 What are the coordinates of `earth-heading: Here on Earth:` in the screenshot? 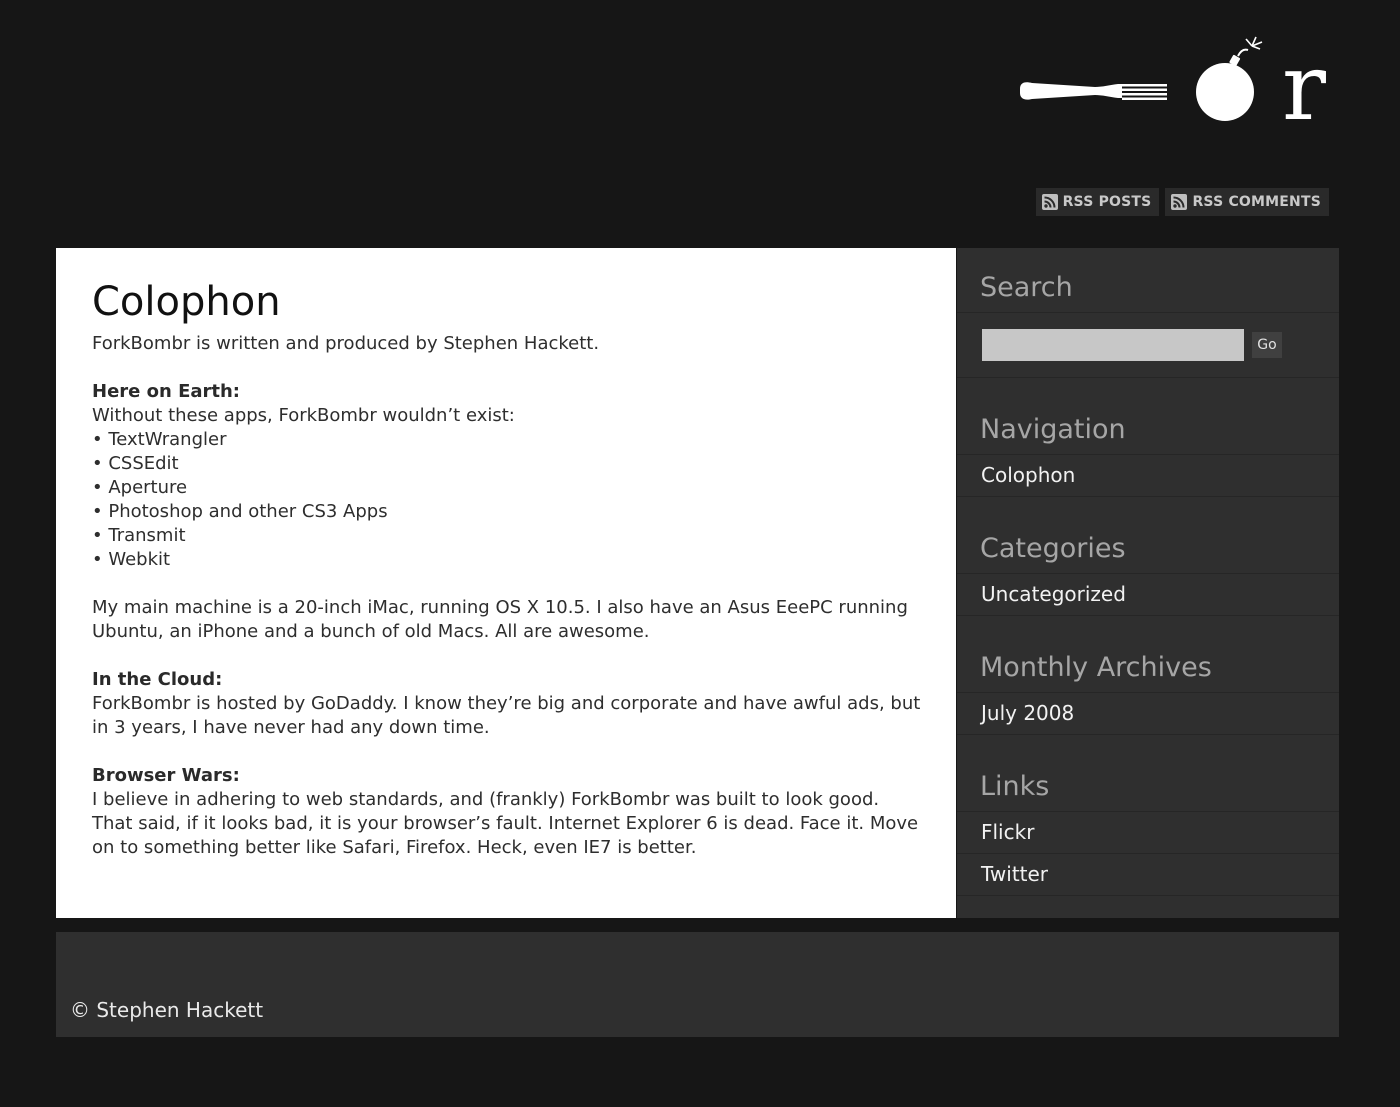 It's located at (166, 391).